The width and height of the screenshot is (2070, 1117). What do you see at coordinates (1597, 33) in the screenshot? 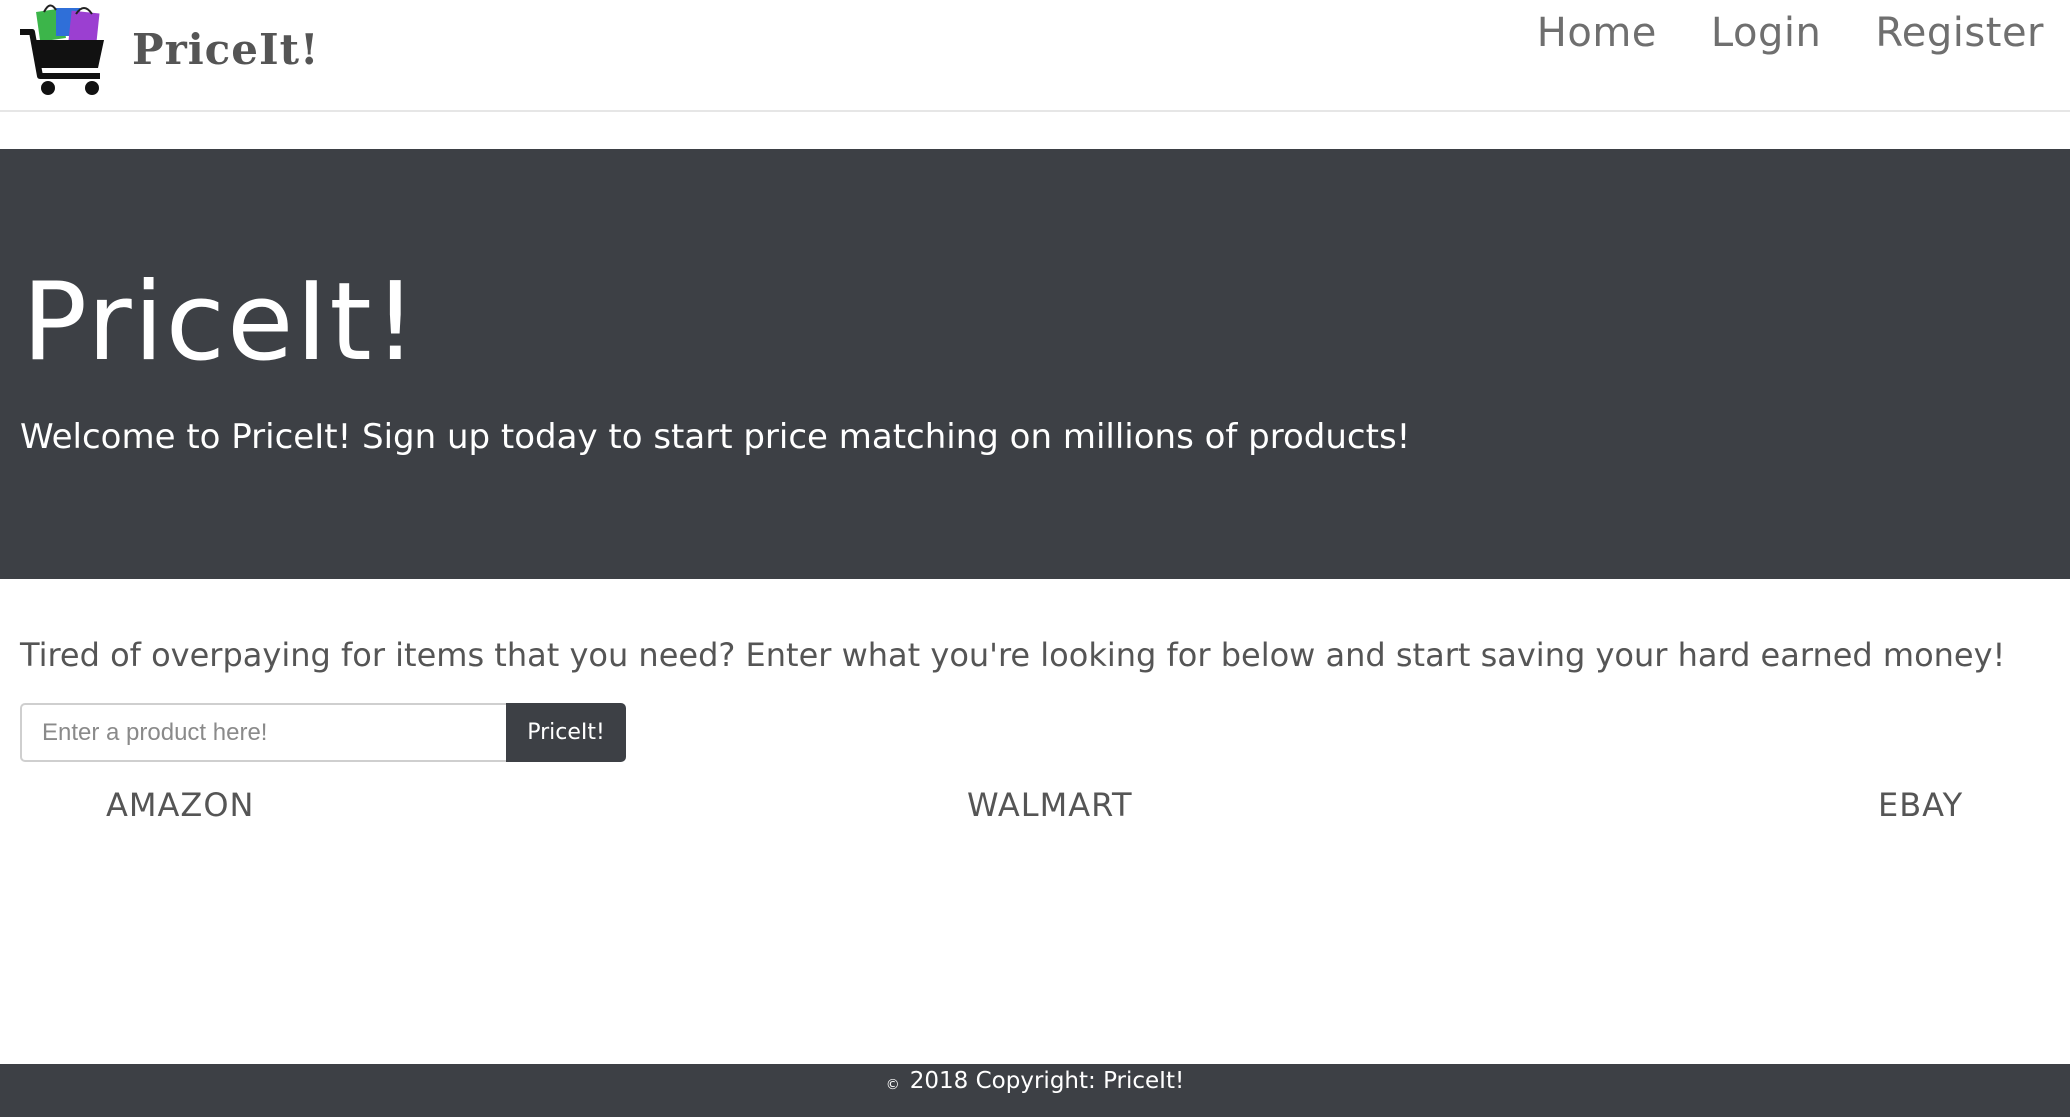
I see `nav-home-link: Home` at bounding box center [1597, 33].